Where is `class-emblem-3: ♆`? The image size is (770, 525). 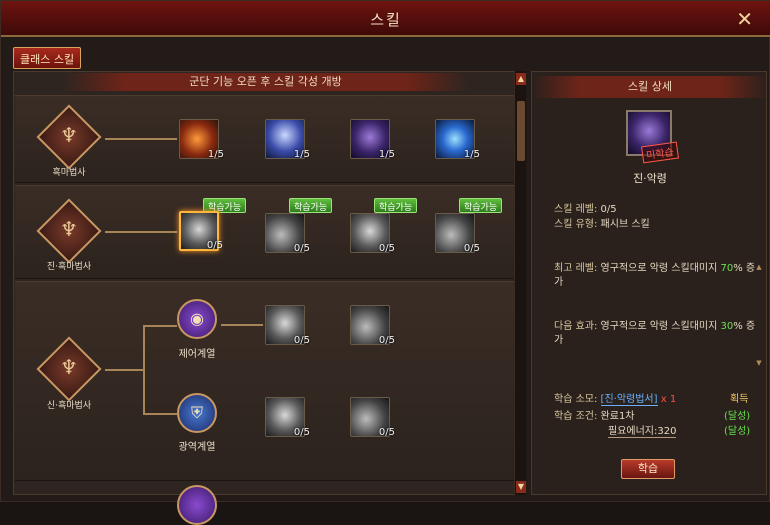
class-emblem-3: ♆ is located at coordinates (69, 369).